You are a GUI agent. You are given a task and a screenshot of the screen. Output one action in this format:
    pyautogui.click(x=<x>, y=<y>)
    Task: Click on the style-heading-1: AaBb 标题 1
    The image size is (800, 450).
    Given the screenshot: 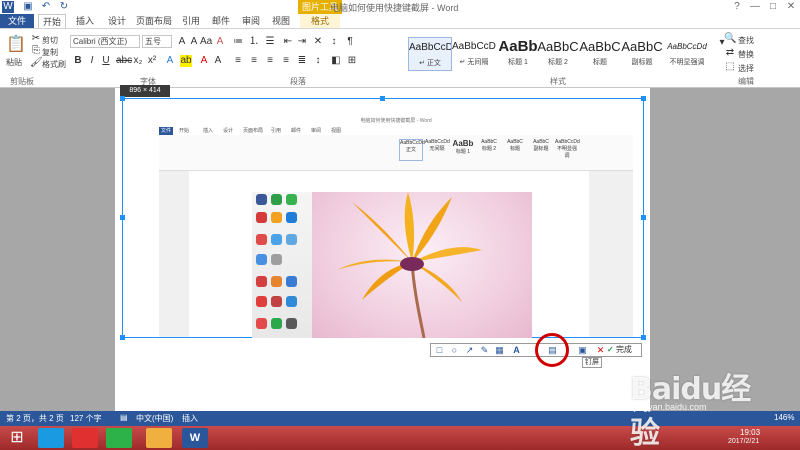 What is the action you would take?
    pyautogui.click(x=518, y=54)
    